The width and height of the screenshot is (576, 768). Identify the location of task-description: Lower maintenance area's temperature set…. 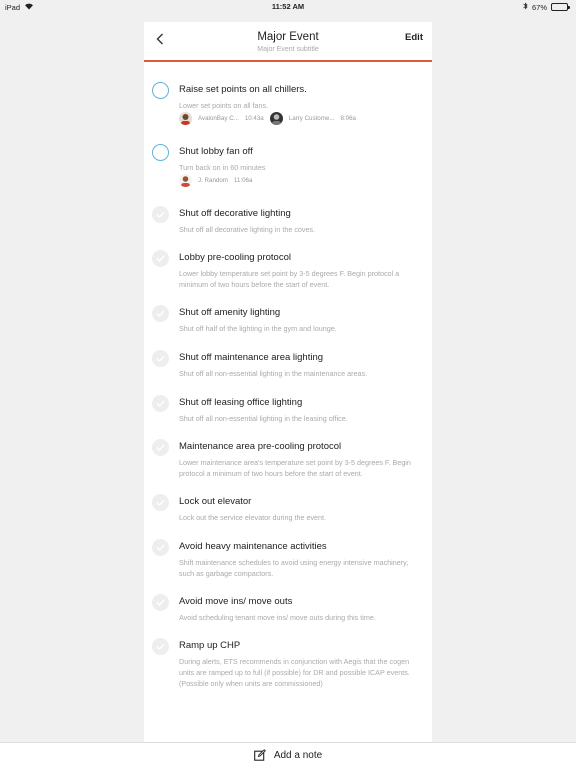
(295, 468).